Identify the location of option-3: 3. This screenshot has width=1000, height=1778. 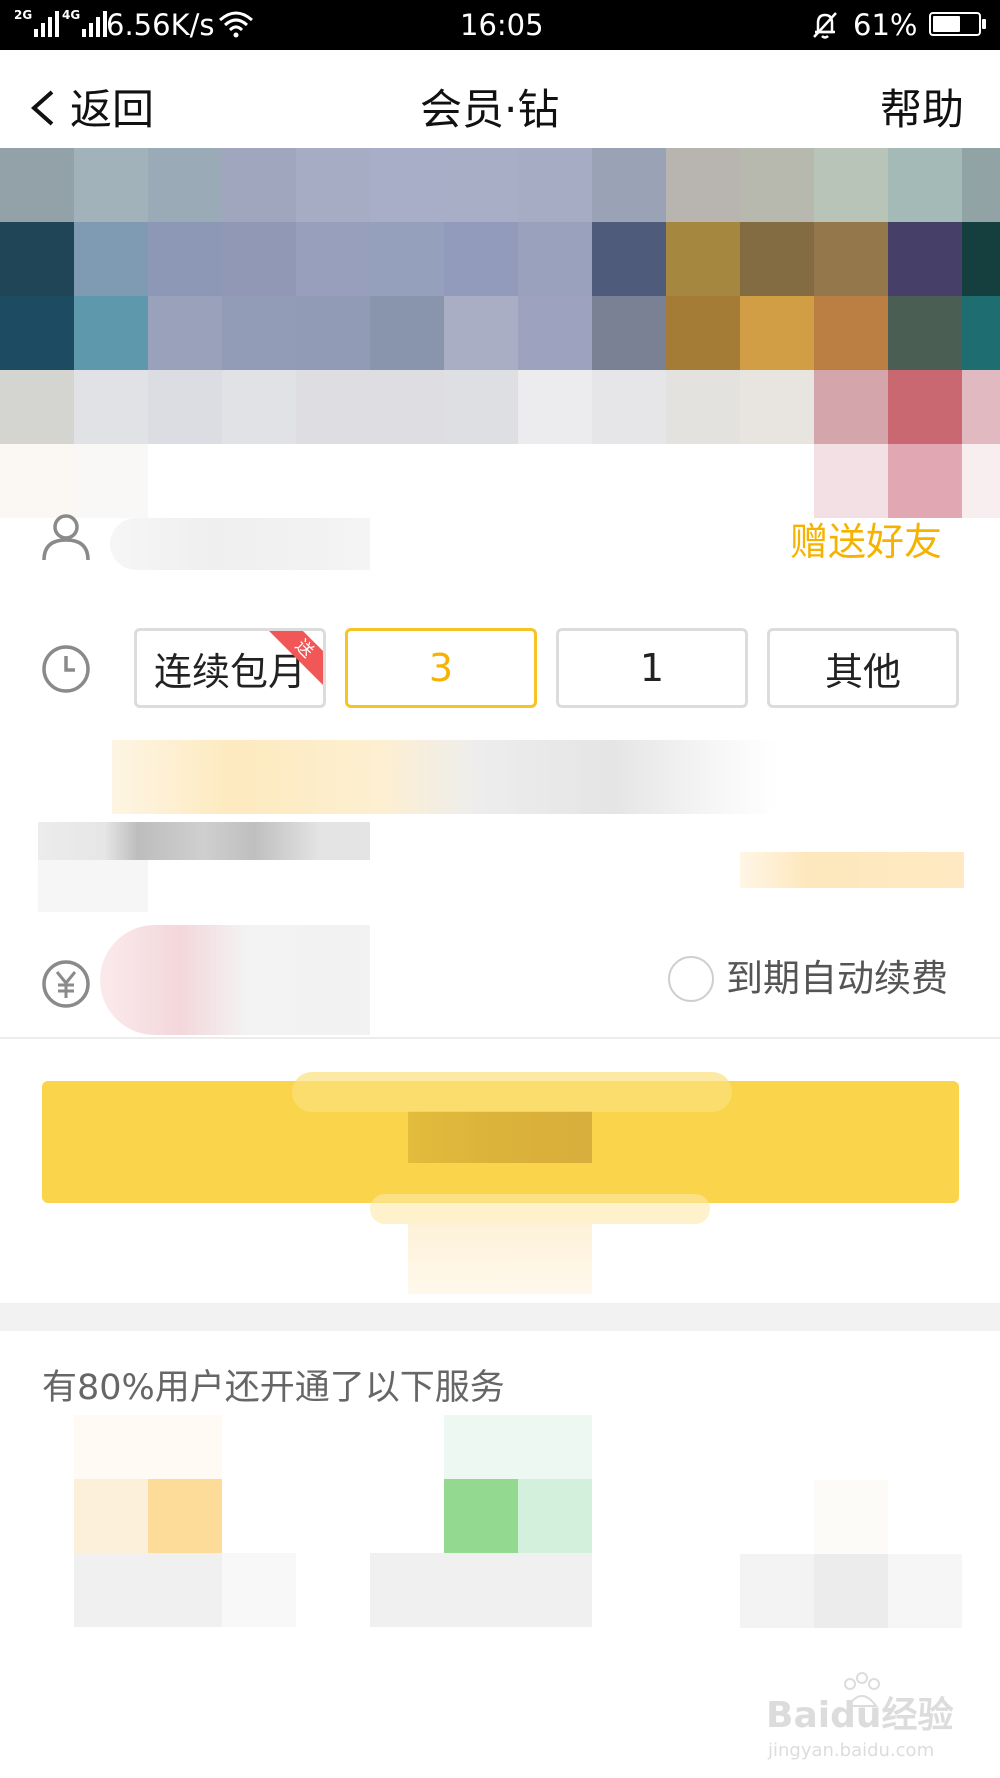
(441, 668).